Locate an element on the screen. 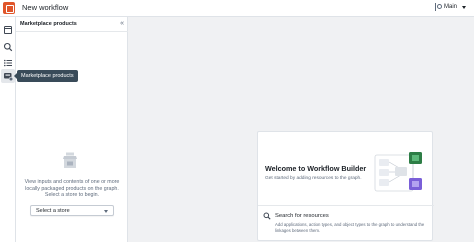 This screenshot has height=242, width=474. list-icon is located at coordinates (8, 63).